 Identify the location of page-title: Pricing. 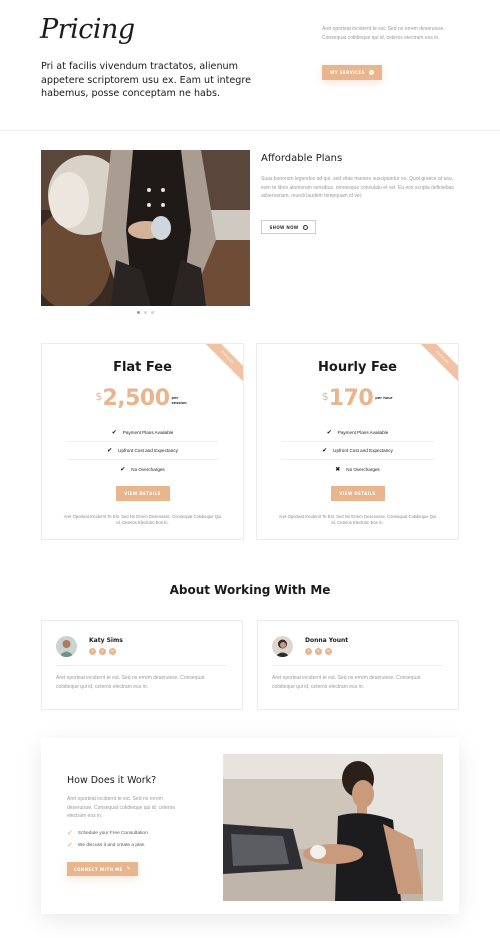
(87, 29).